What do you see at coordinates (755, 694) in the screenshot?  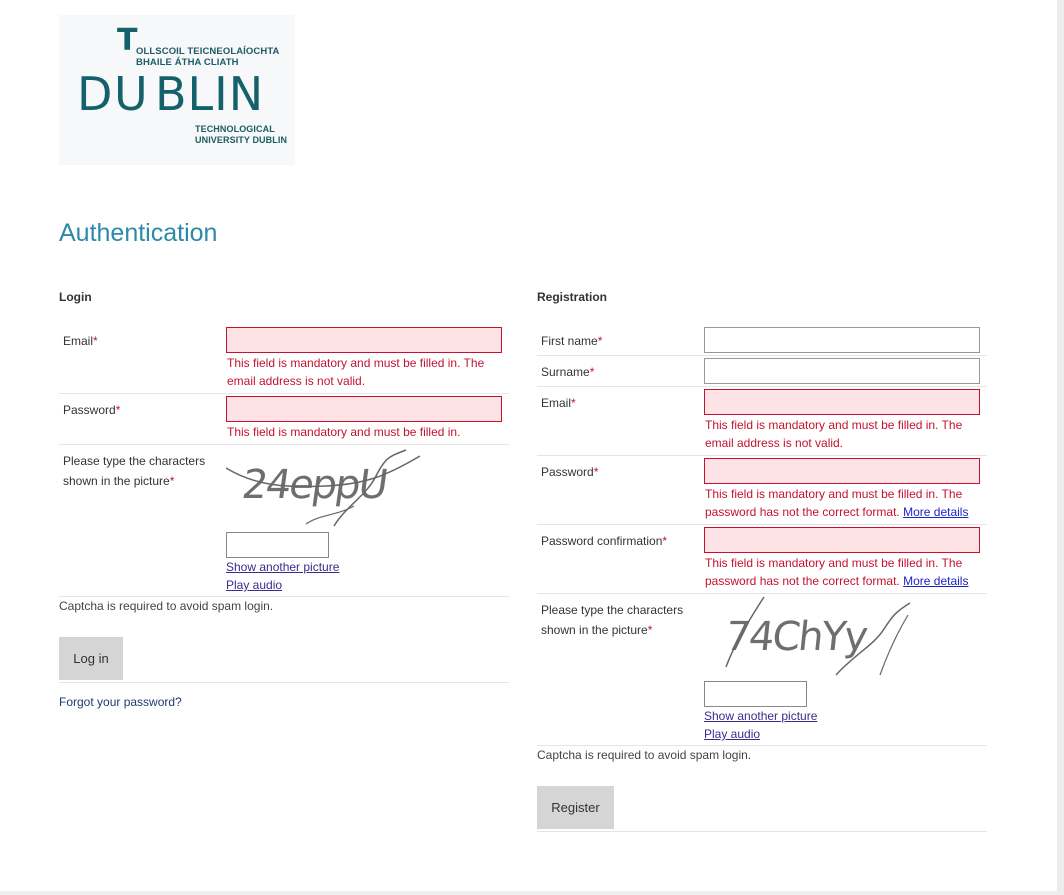 I see `reg-captcha-input` at bounding box center [755, 694].